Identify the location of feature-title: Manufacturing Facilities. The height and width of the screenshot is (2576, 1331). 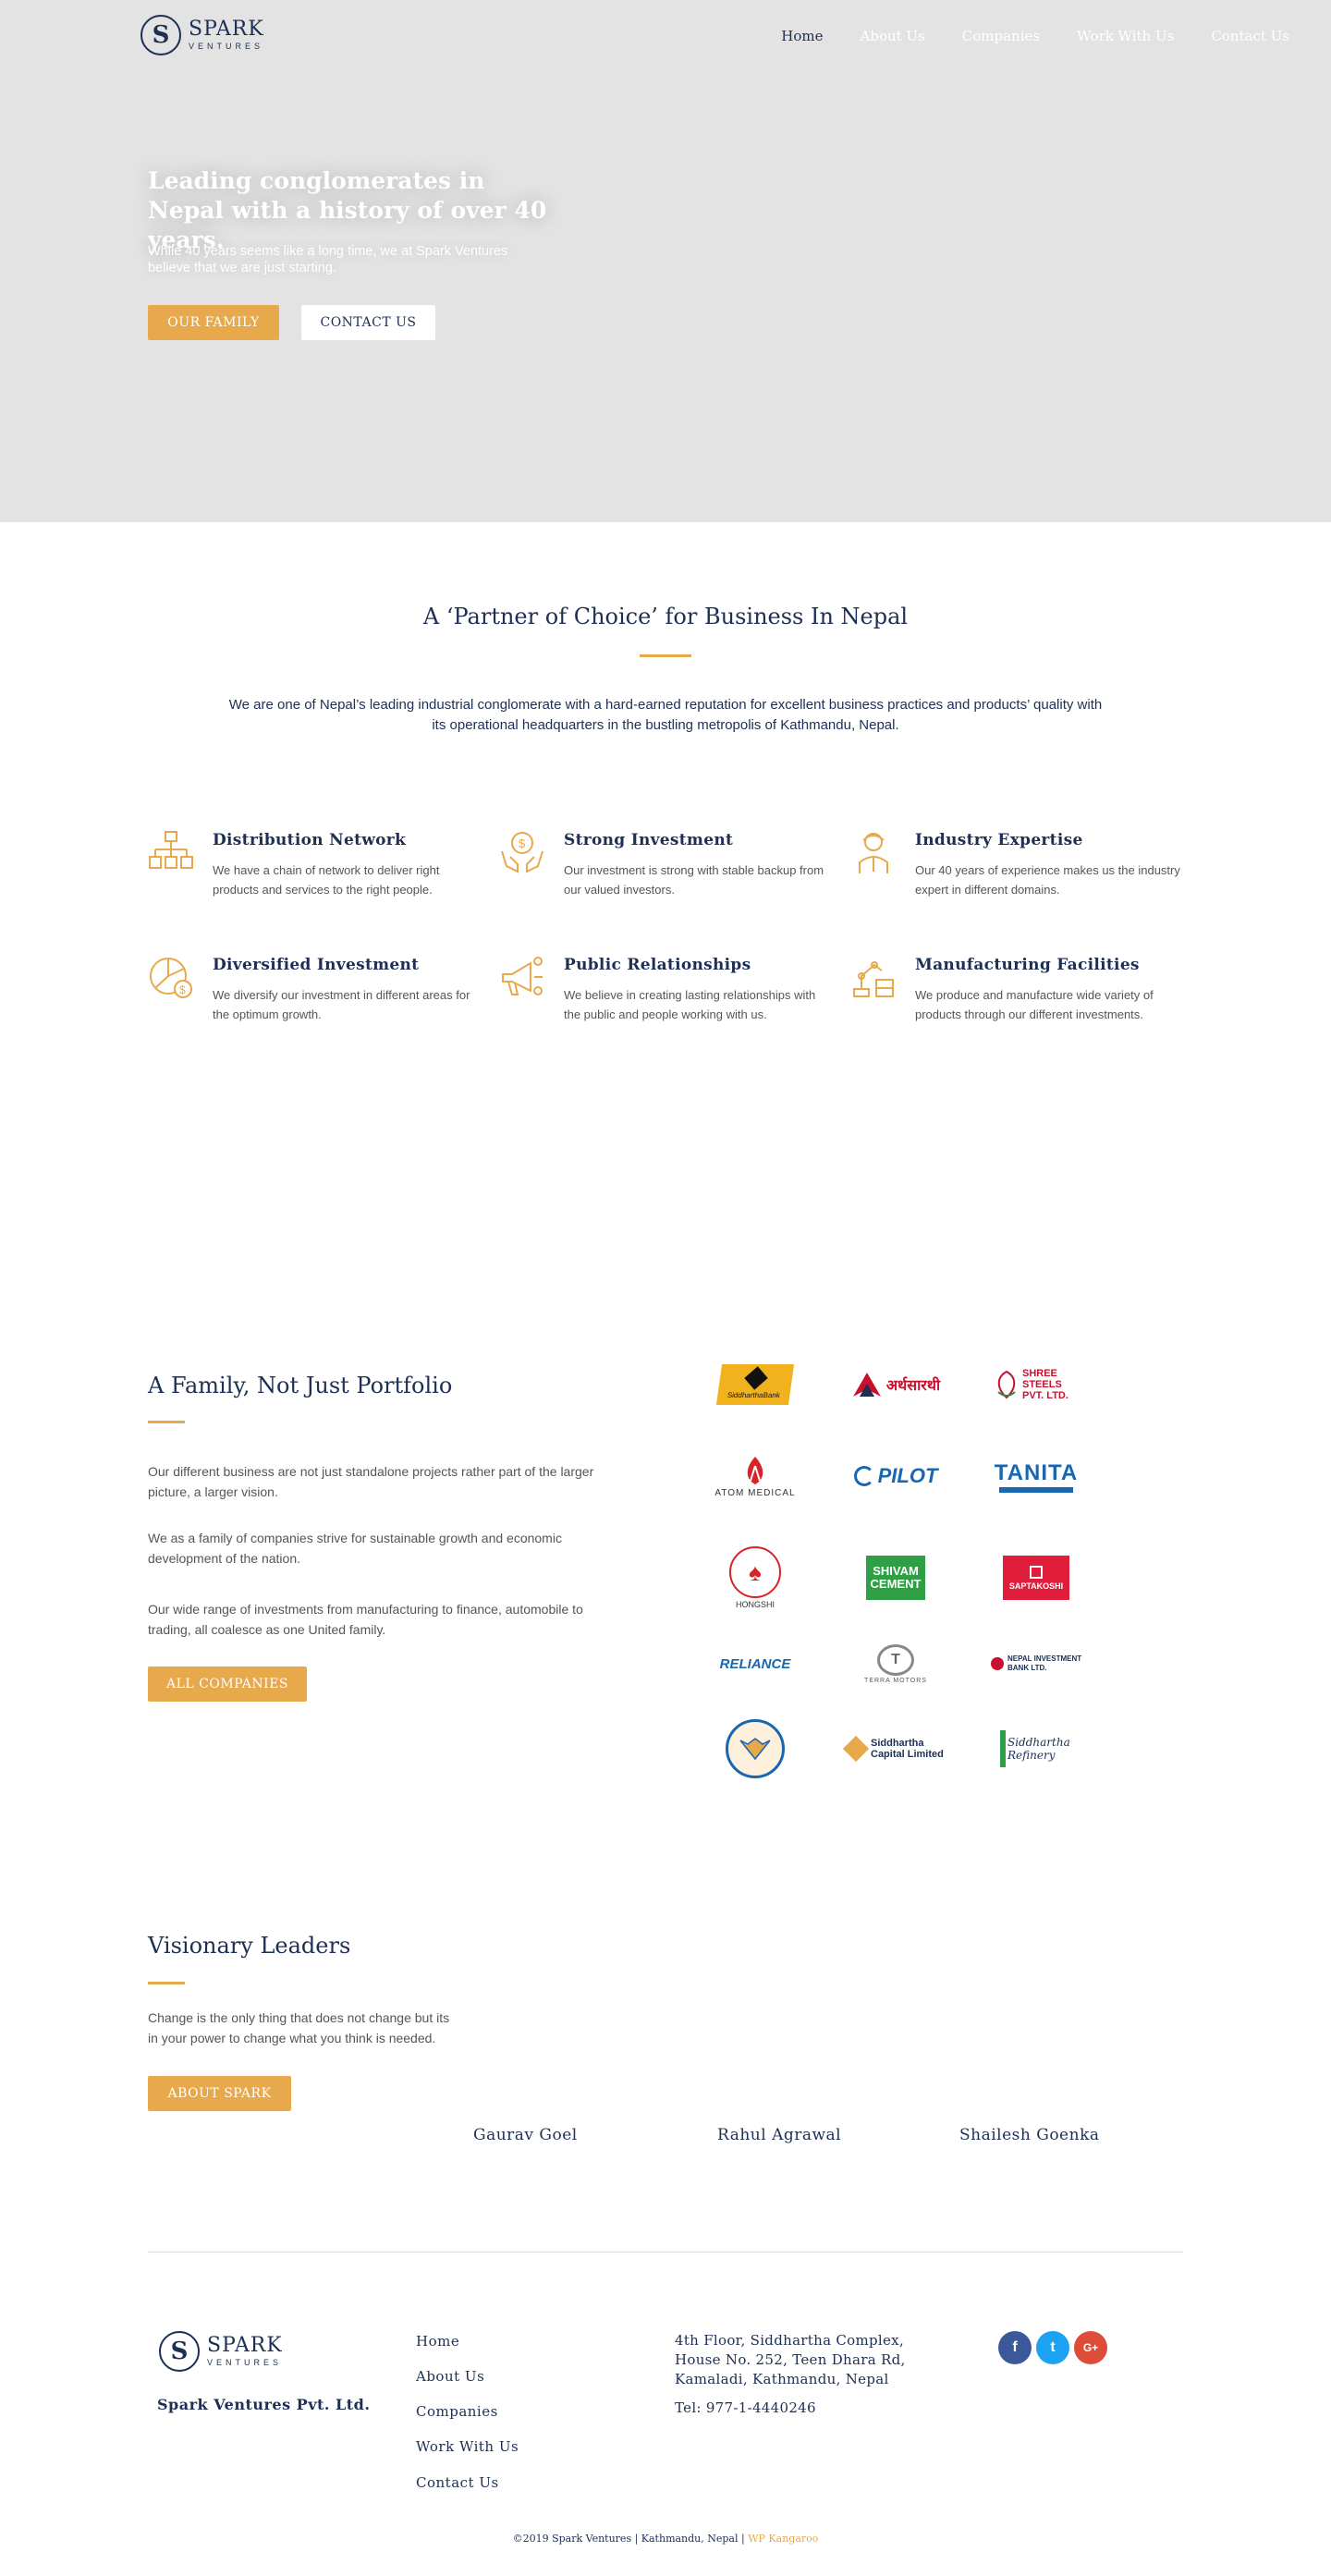
(1028, 965).